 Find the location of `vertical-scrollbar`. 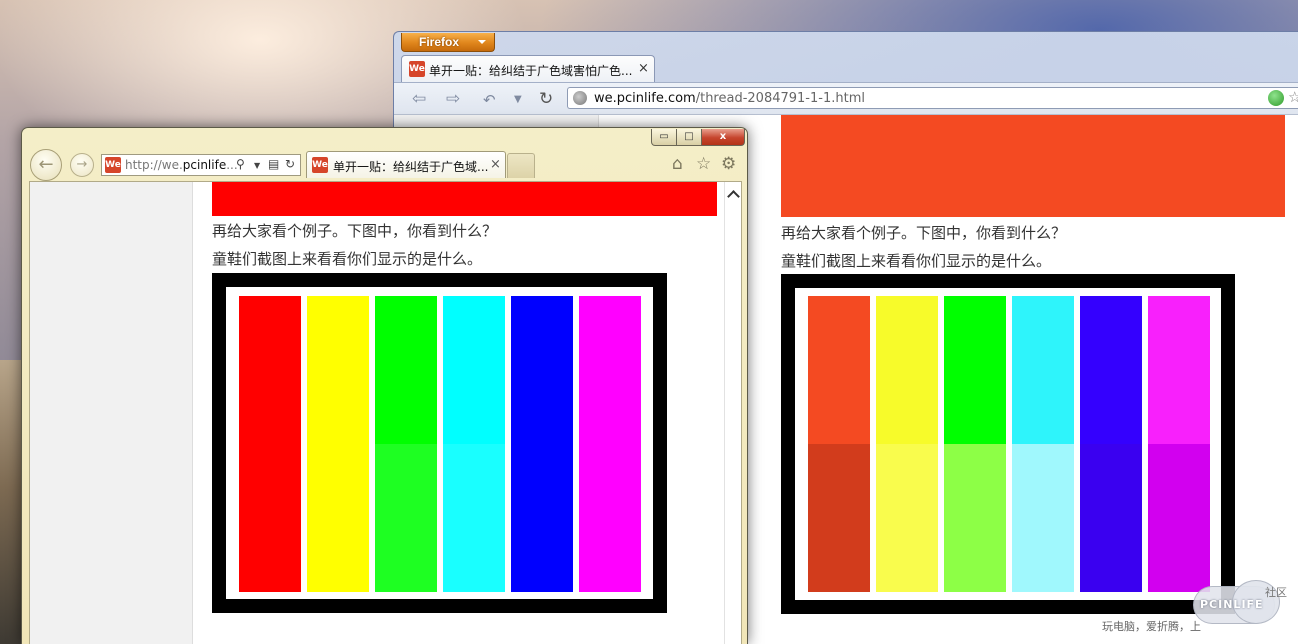

vertical-scrollbar is located at coordinates (732, 413).